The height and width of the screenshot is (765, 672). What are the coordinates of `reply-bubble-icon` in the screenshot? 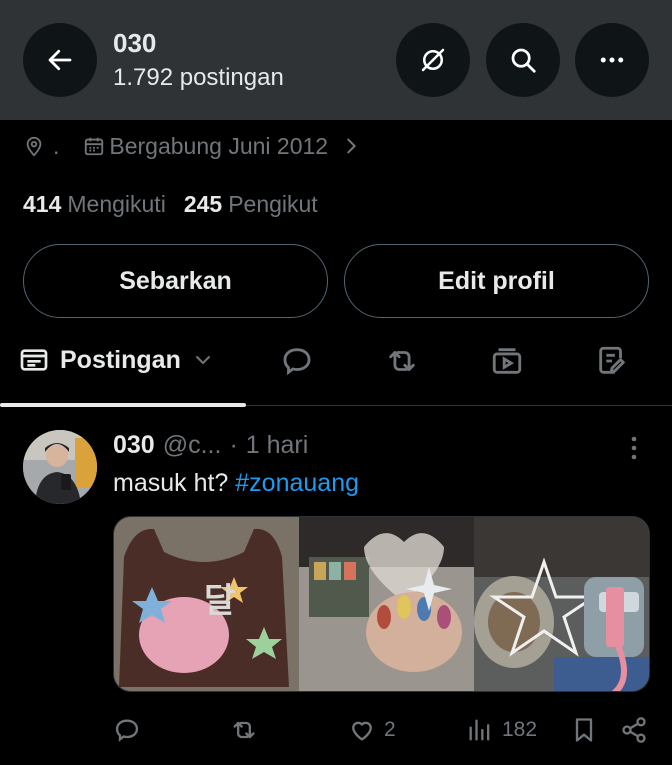 It's located at (297, 362).